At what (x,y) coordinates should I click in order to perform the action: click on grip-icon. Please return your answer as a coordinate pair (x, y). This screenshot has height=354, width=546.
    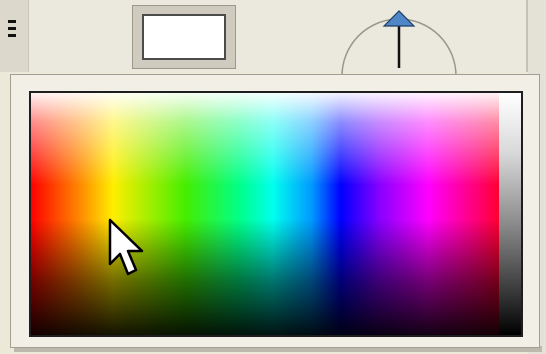
    Looking at the image, I should click on (12, 28).